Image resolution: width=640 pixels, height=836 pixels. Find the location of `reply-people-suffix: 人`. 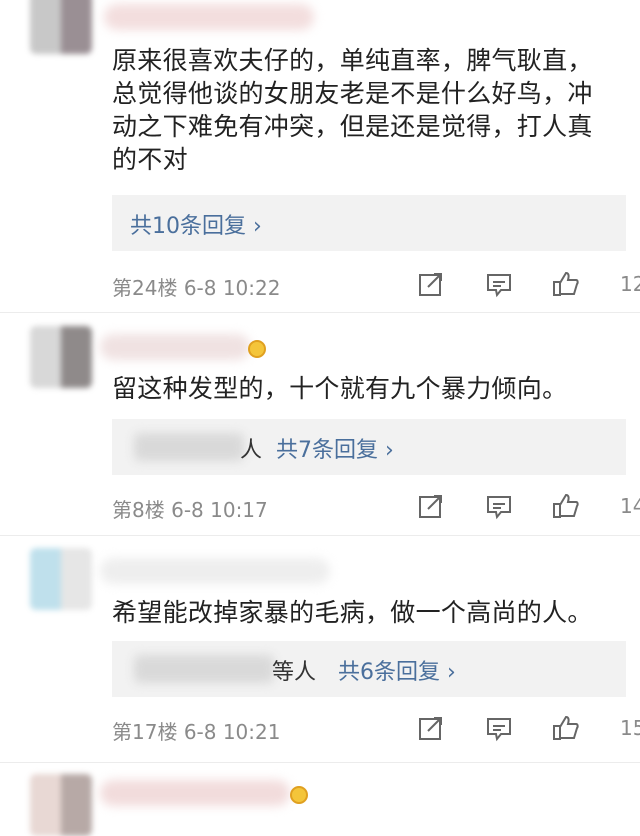

reply-people-suffix: 人 is located at coordinates (251, 450).